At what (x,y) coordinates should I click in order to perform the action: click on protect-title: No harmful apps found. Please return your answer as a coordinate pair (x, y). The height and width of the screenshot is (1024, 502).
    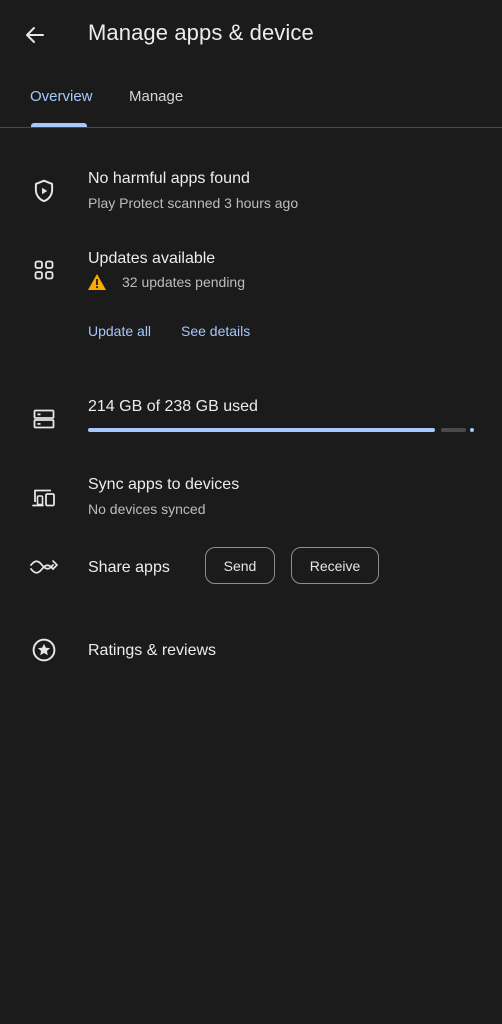
    Looking at the image, I should click on (169, 178).